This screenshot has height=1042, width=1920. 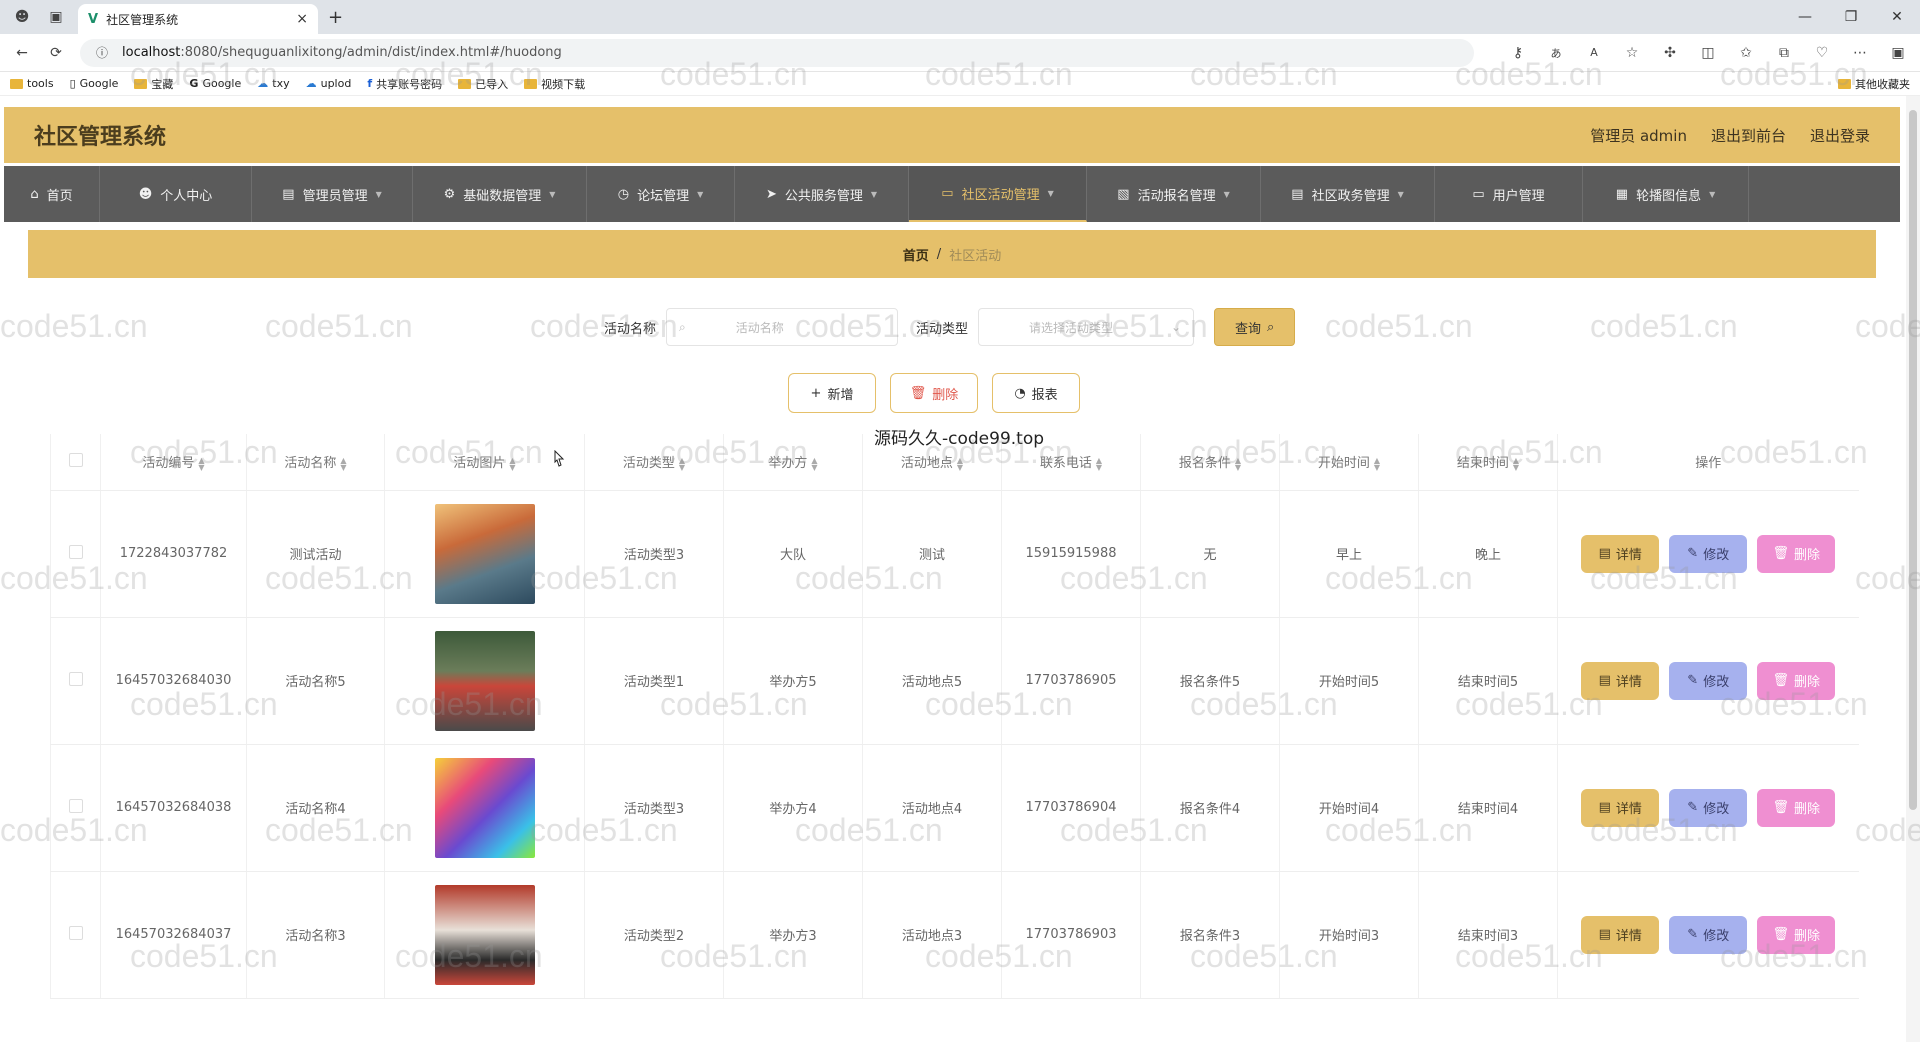 What do you see at coordinates (1036, 393) in the screenshot?
I see `report-button: ◔ 报表` at bounding box center [1036, 393].